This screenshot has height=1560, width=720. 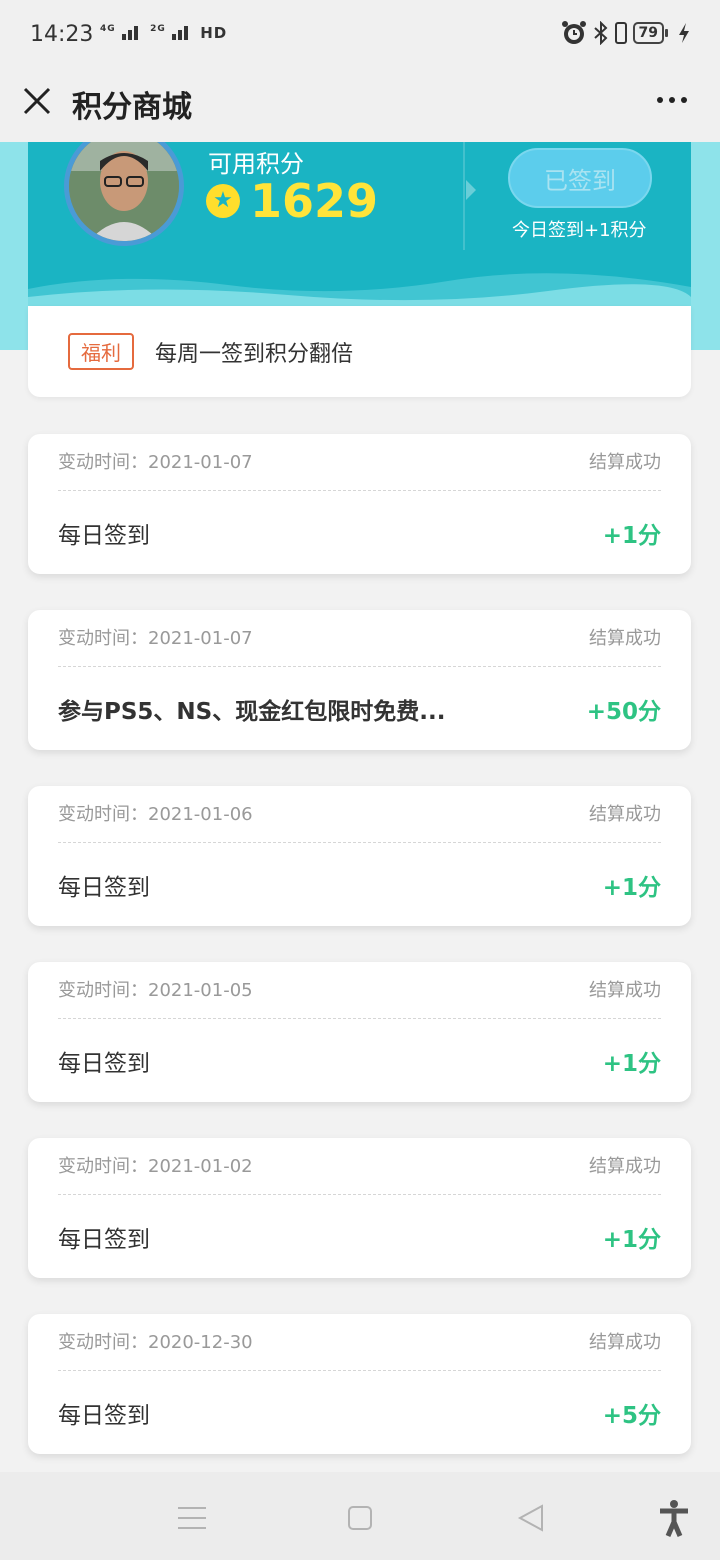 I want to click on welfare-text: 每周一签到积分翻倍, so click(x=254, y=354).